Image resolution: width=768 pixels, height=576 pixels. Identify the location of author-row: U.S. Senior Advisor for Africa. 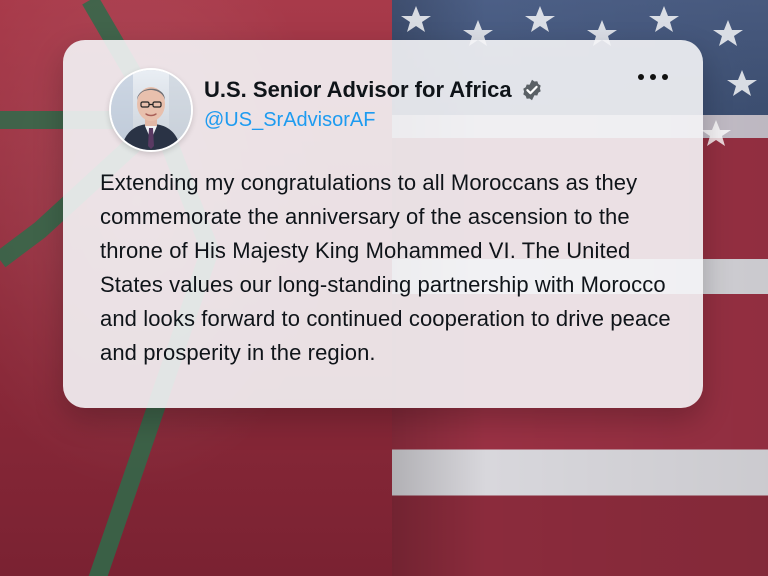
(374, 90).